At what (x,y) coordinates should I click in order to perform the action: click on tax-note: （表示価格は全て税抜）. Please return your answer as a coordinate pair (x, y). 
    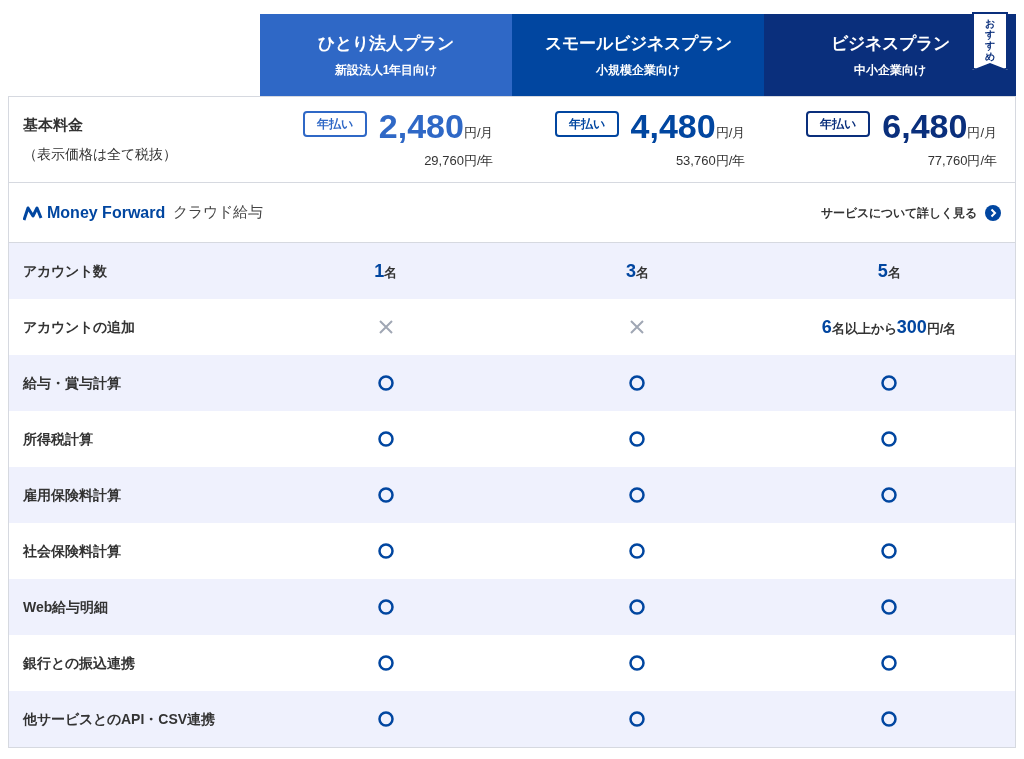
    Looking at the image, I should click on (100, 155).